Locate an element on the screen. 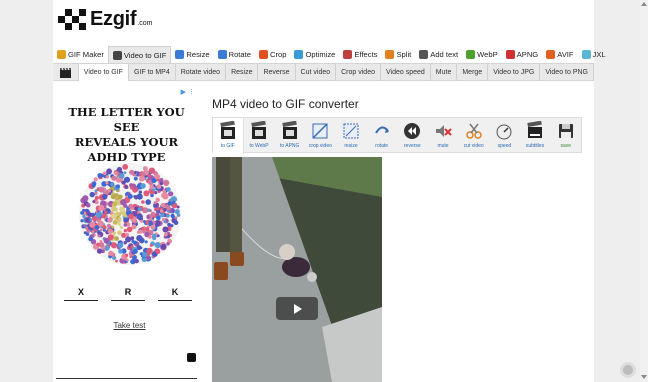  subnav-gif-to-mp4: GIF to MP4 is located at coordinates (152, 72).